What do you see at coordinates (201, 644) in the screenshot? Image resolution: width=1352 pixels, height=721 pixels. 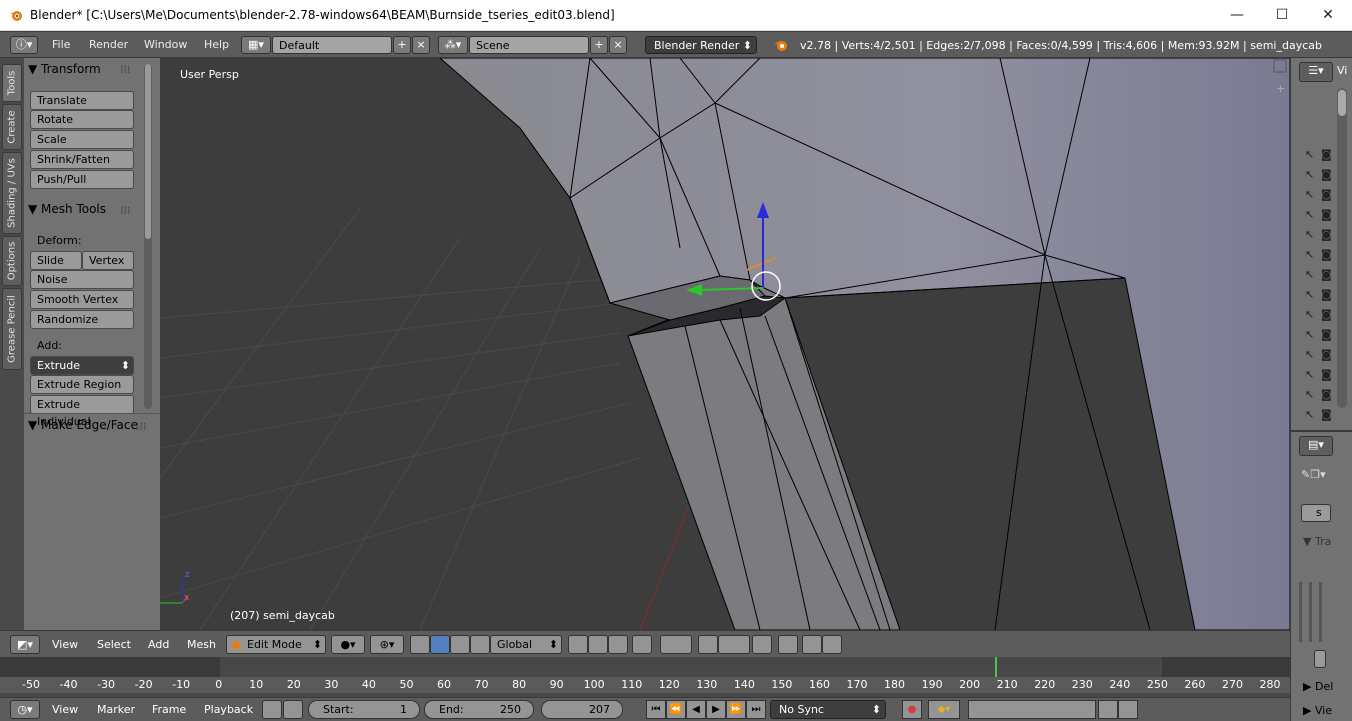 I see `menu-mesh: Mesh` at bounding box center [201, 644].